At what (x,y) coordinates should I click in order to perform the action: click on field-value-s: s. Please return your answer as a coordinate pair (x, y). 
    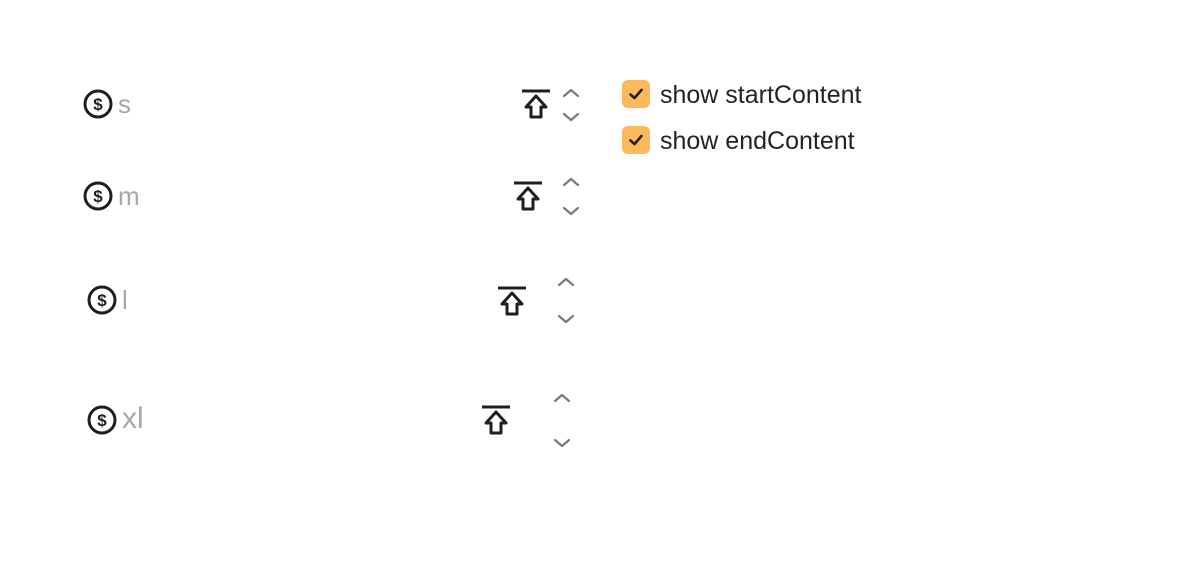
    Looking at the image, I should click on (124, 104).